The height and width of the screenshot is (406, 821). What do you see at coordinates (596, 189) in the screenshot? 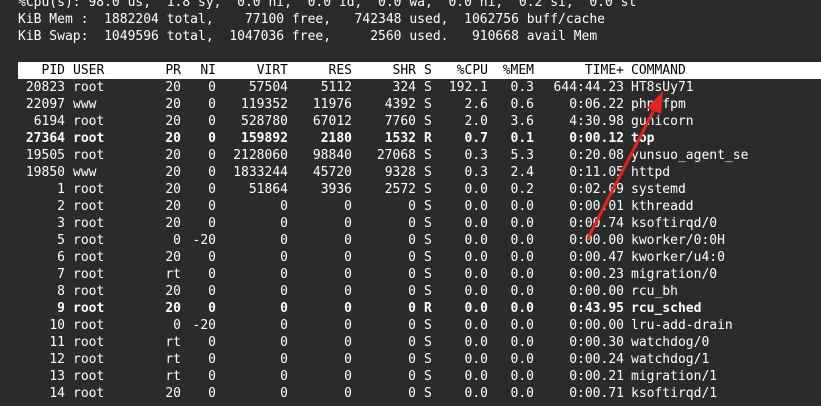
I see `cell-time: 0:02.09` at bounding box center [596, 189].